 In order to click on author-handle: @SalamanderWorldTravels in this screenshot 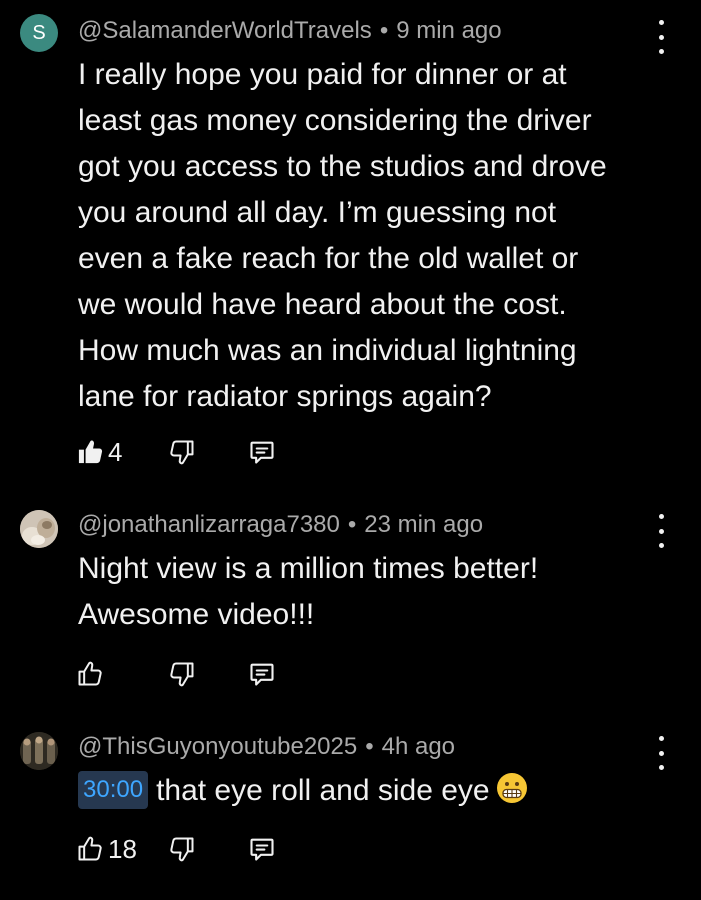, I will do `click(225, 30)`.